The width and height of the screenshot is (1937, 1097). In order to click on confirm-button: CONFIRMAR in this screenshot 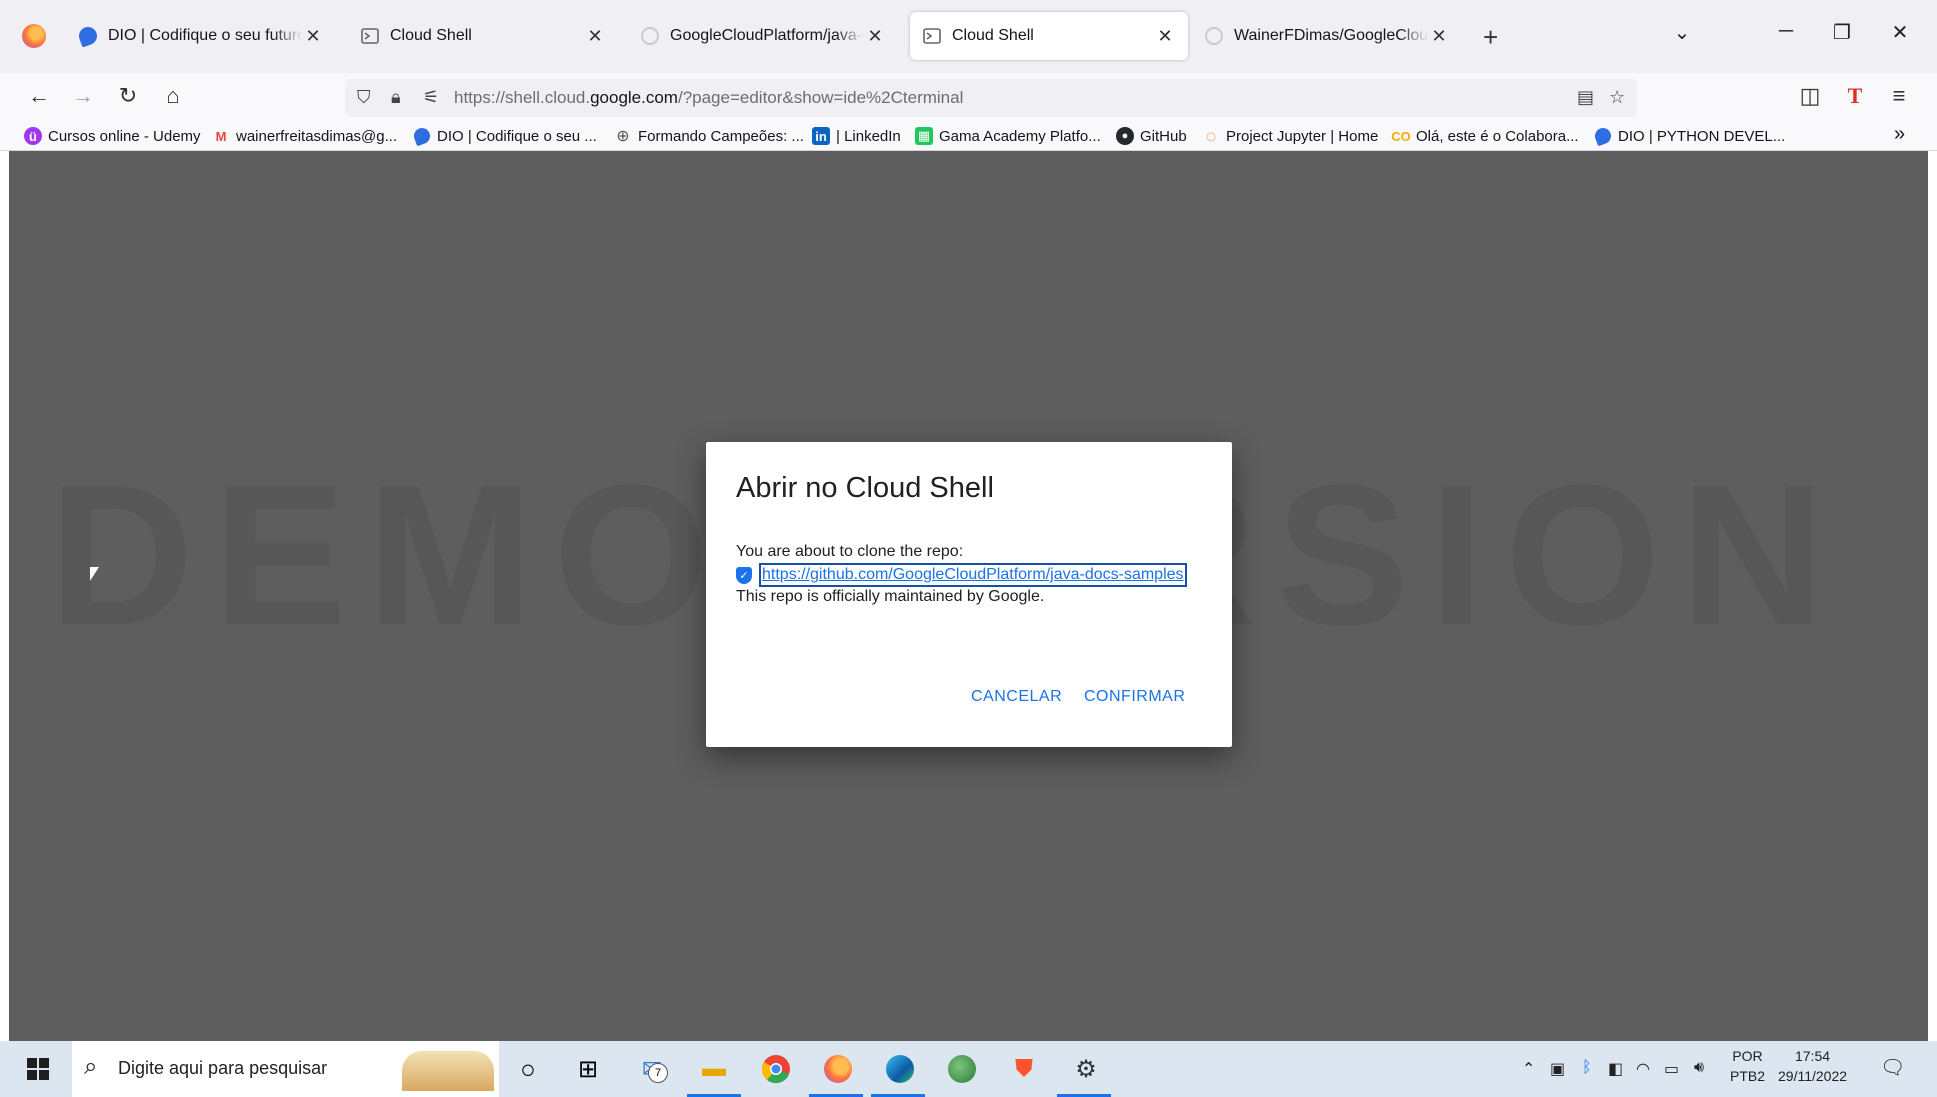, I will do `click(1134, 697)`.